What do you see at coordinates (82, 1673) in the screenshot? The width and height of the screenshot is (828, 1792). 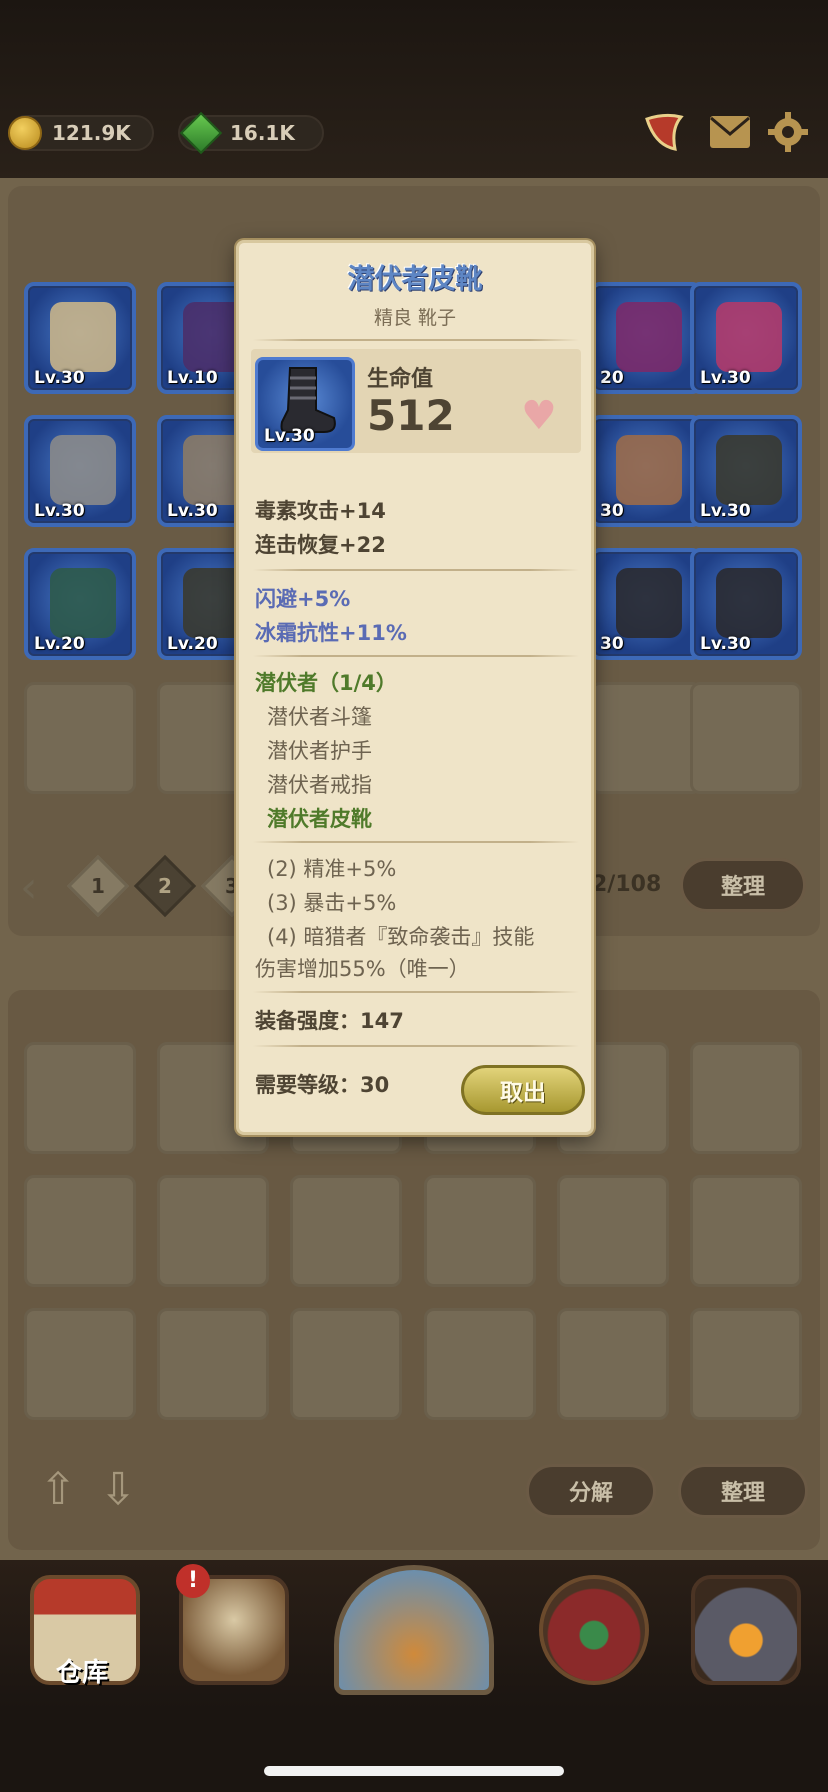 I see `nav-warehouse-label: 仓库` at bounding box center [82, 1673].